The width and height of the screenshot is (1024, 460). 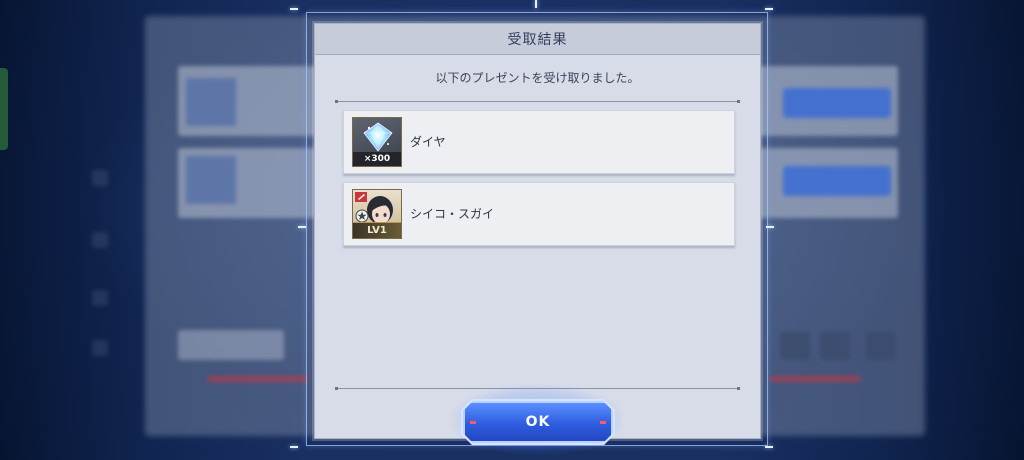 I want to click on character-portrait-icon: LV1, so click(x=377, y=214).